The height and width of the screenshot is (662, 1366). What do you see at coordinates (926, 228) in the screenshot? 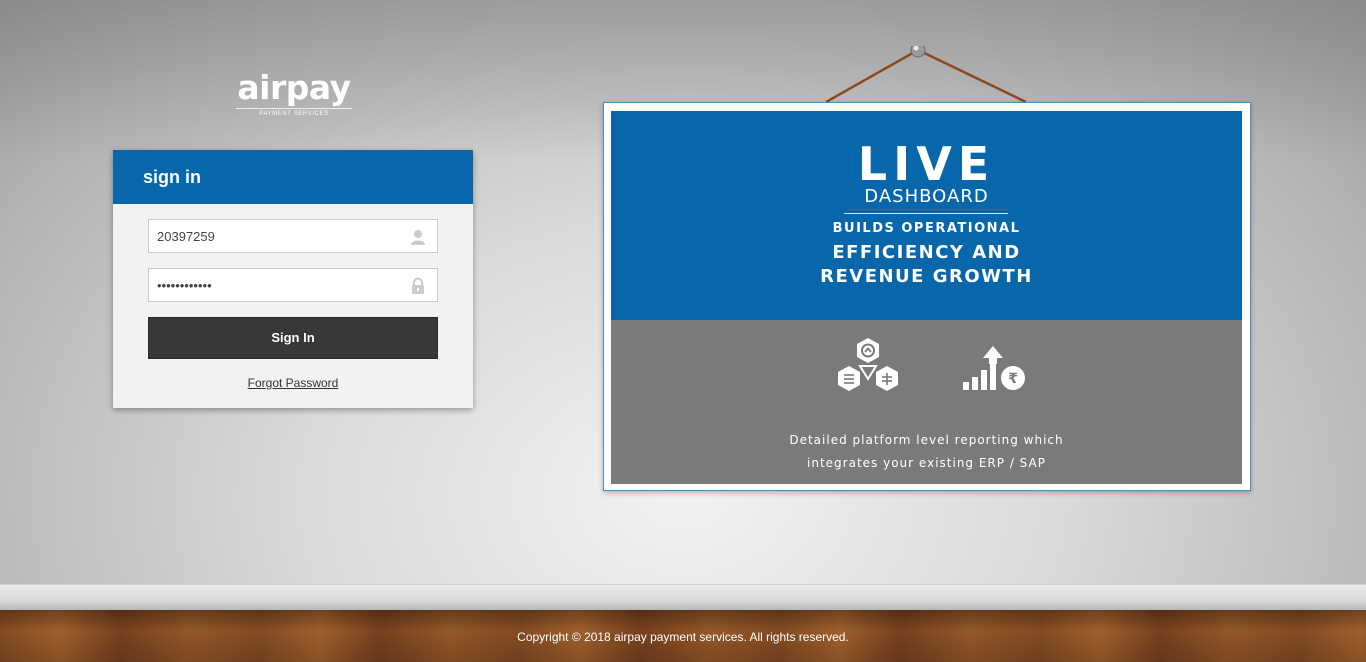
I see `board-line-1: BUILDS OPERATIONAL` at bounding box center [926, 228].